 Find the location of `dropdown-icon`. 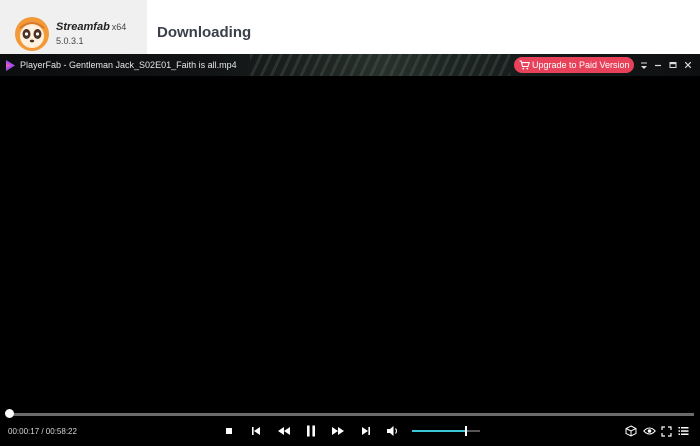

dropdown-icon is located at coordinates (644, 65).